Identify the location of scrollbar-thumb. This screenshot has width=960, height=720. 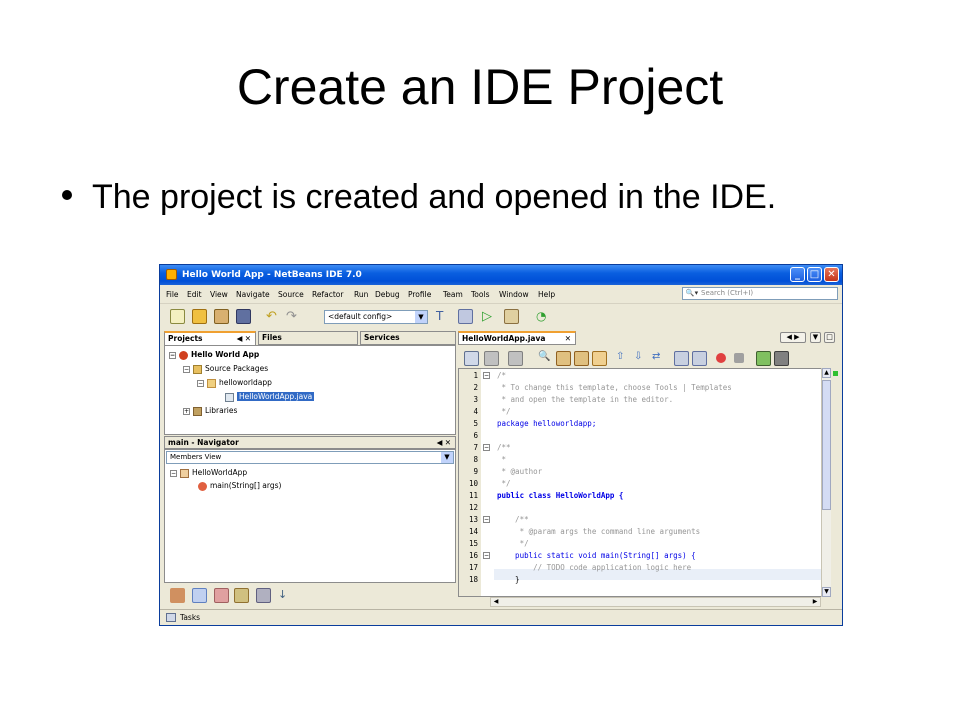
(826, 445).